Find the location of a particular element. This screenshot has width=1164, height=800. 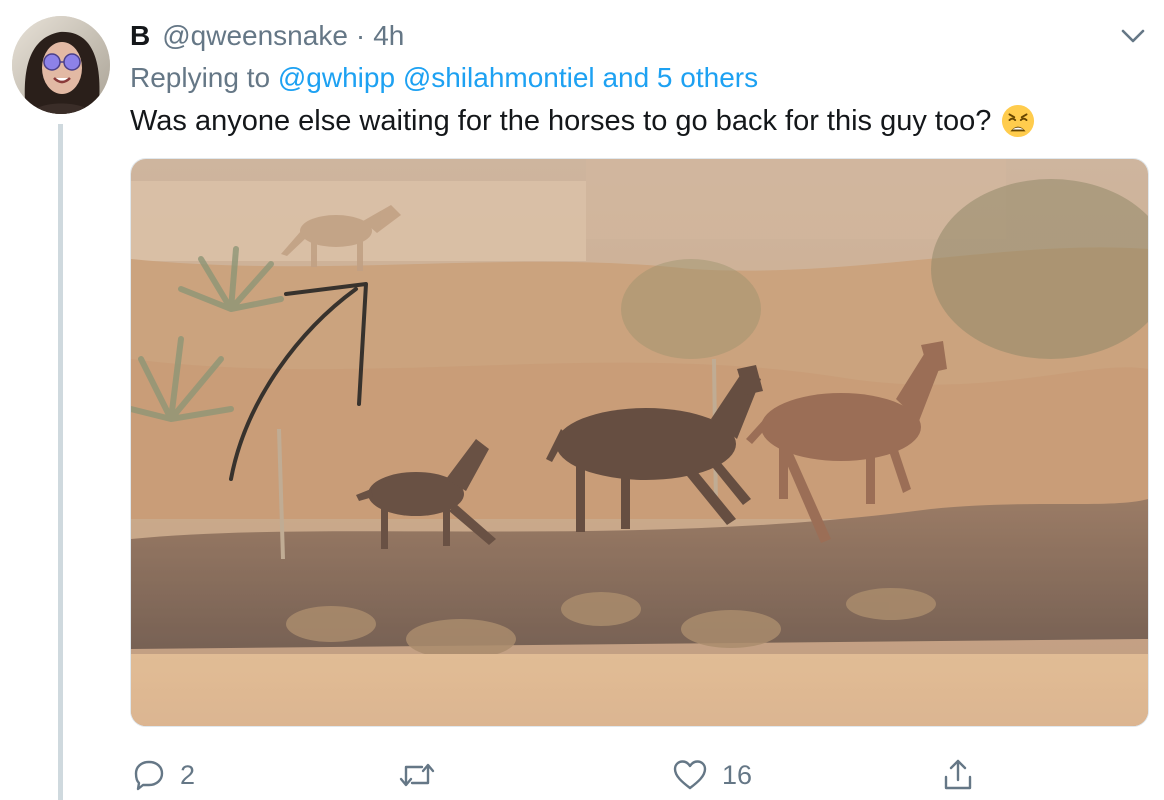

replying-prefix: Replying to is located at coordinates (200, 77).